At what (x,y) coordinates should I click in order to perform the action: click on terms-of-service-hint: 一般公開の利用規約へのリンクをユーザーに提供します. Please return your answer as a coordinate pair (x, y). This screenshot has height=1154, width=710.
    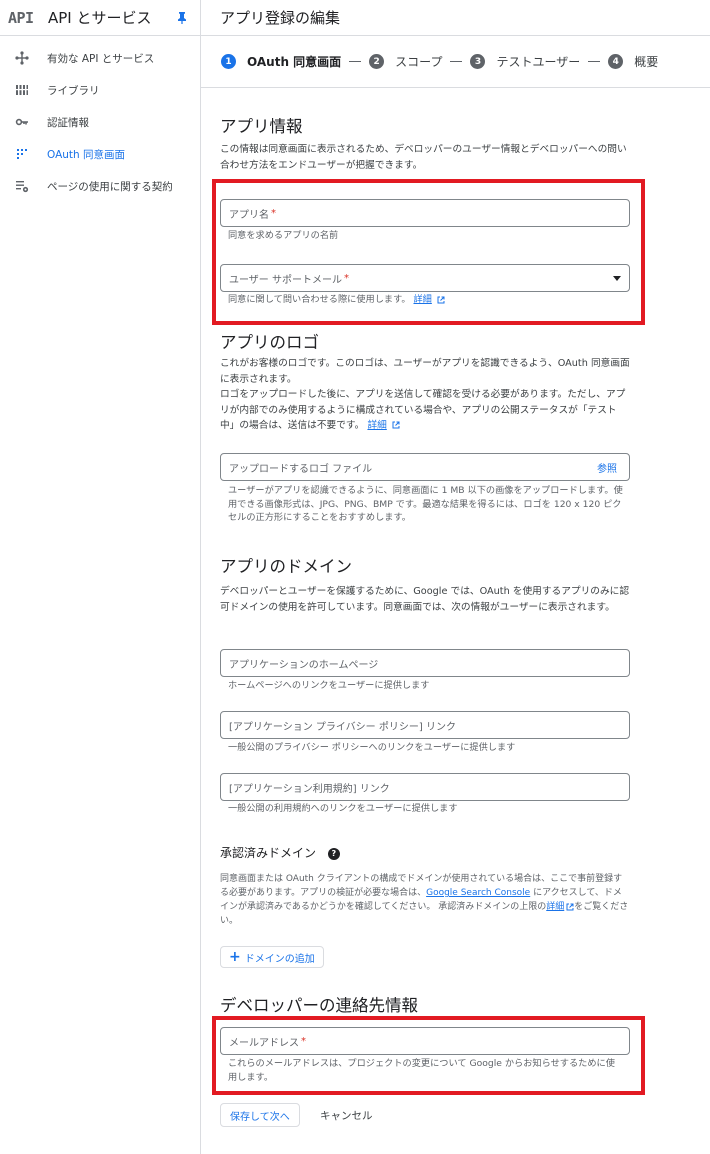
    Looking at the image, I should click on (343, 808).